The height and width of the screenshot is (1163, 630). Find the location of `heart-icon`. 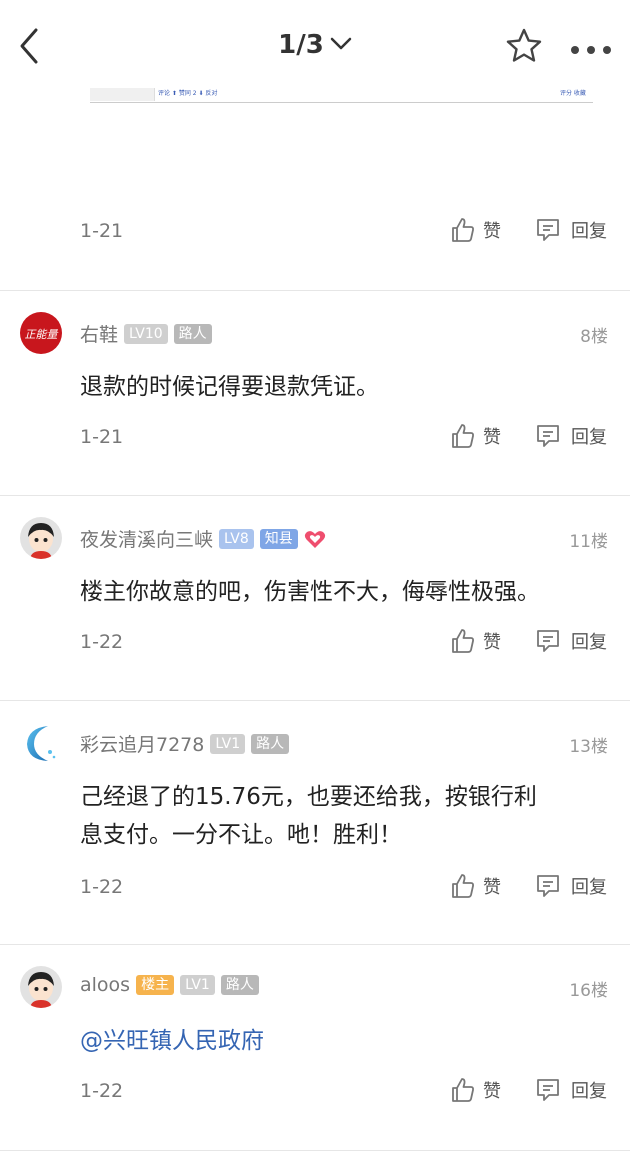

heart-icon is located at coordinates (314, 539).